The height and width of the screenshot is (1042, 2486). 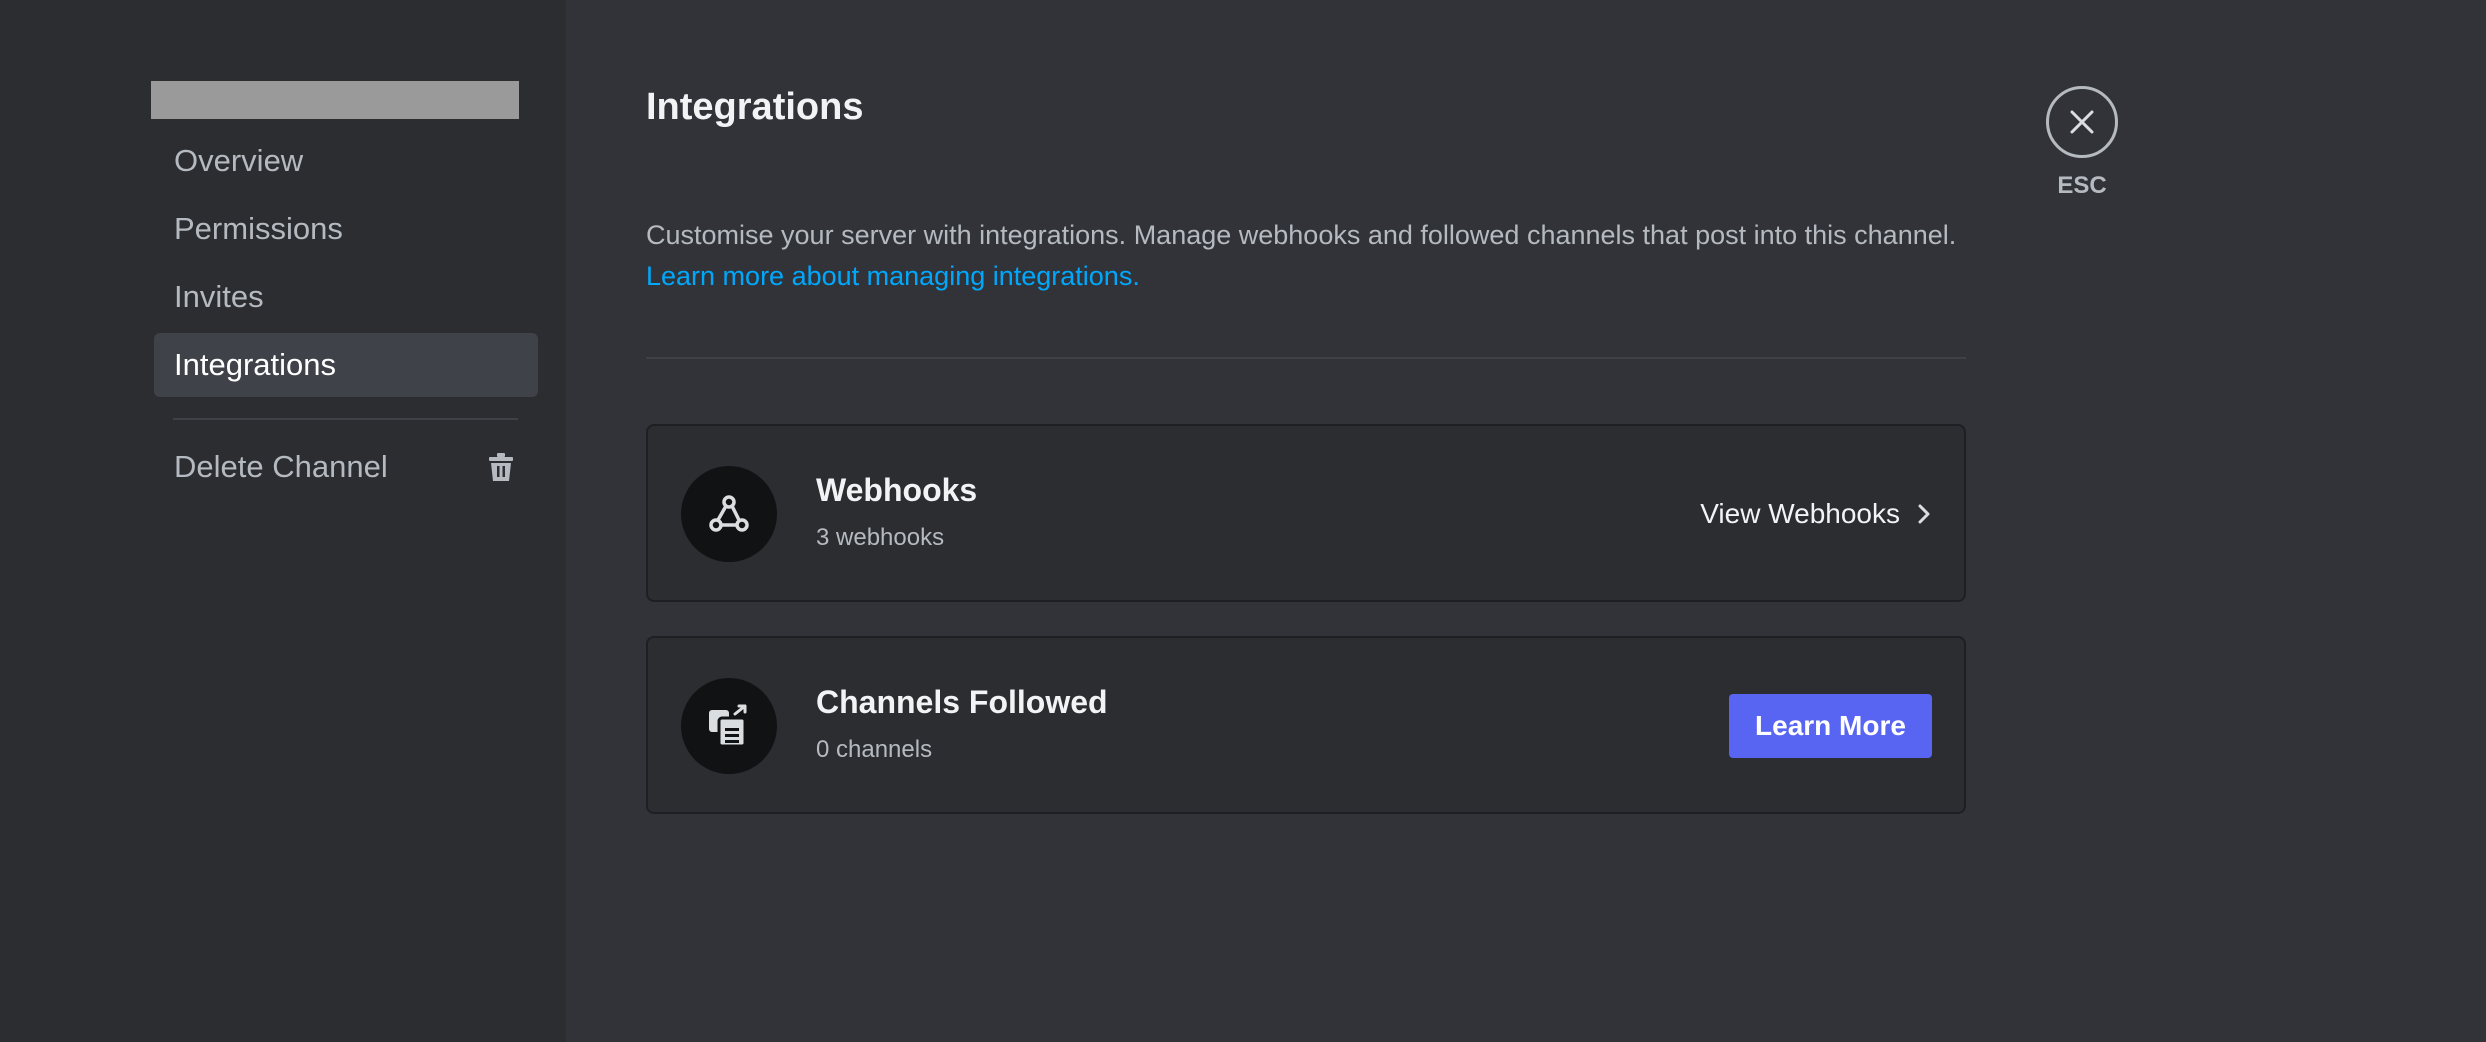 I want to click on webhooks-title: Webhooks, so click(x=897, y=490).